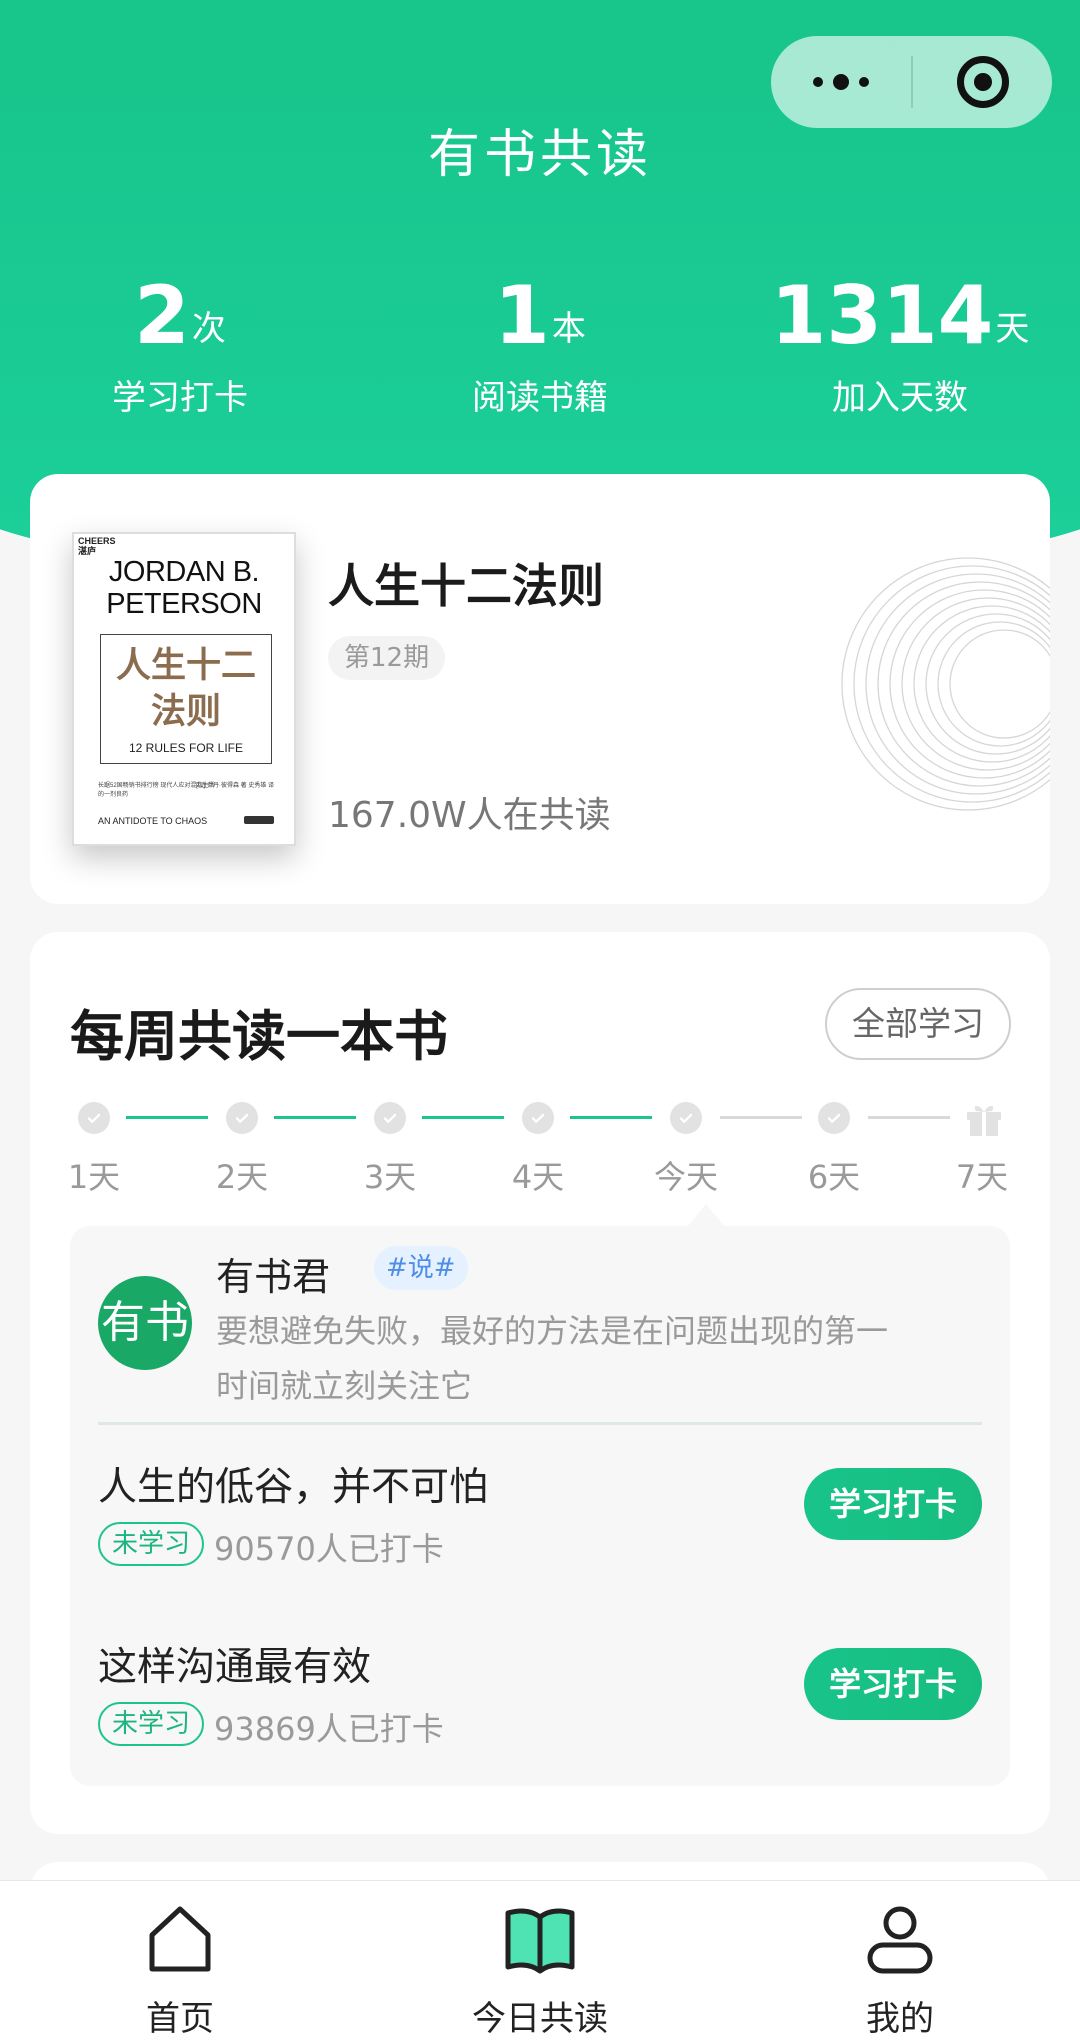 This screenshot has height=2040, width=1080. What do you see at coordinates (706, 1215) in the screenshot?
I see `today-pointer` at bounding box center [706, 1215].